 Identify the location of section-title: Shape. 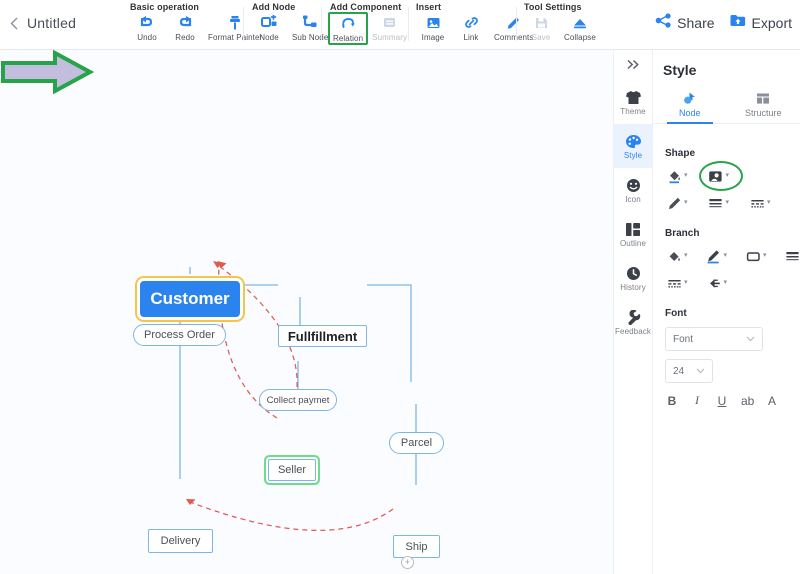
(680, 153).